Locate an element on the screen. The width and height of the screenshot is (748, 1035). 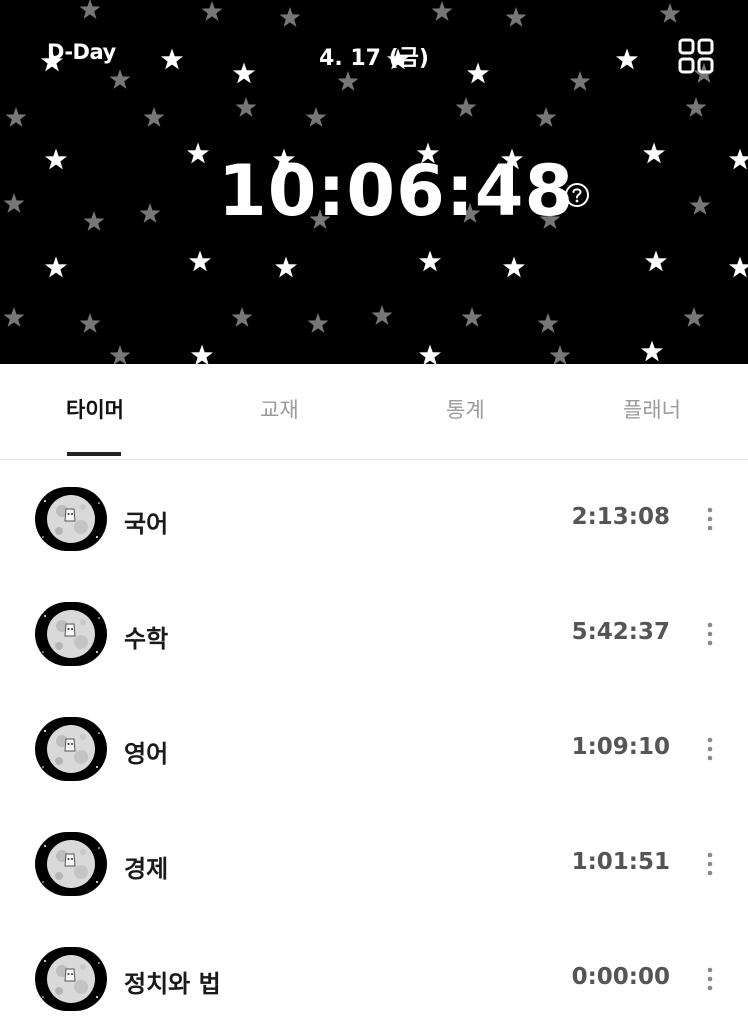
subject-time: 1:09:10 is located at coordinates (620, 747).